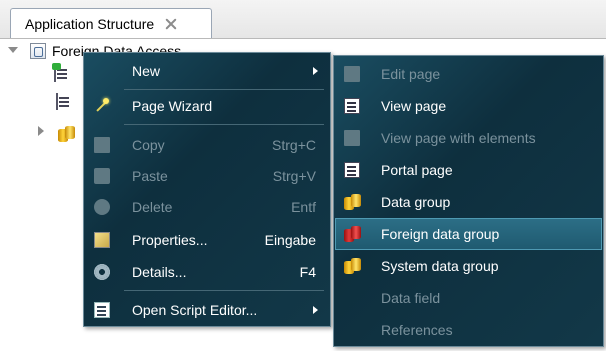 The height and width of the screenshot is (351, 606). I want to click on delete-icon, so click(102, 207).